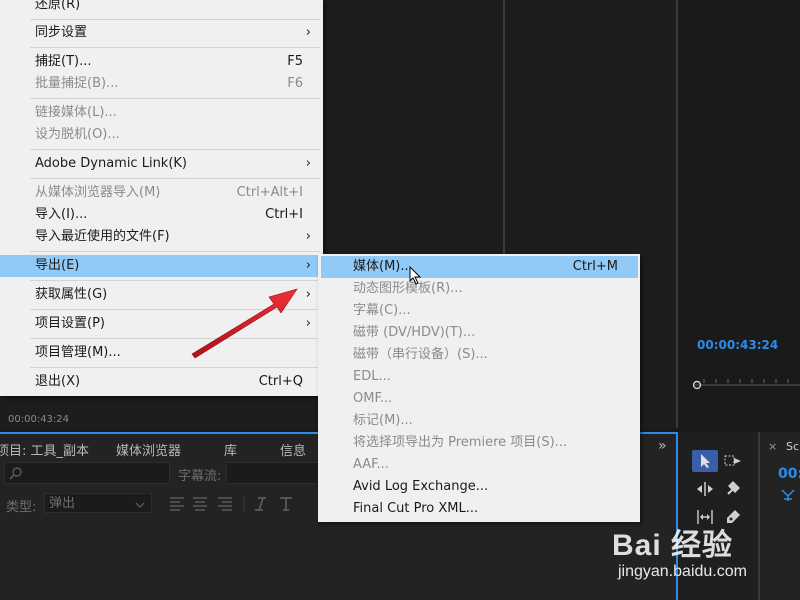  Describe the element at coordinates (98, 503) in the screenshot. I see `type-select: 弹出` at that location.